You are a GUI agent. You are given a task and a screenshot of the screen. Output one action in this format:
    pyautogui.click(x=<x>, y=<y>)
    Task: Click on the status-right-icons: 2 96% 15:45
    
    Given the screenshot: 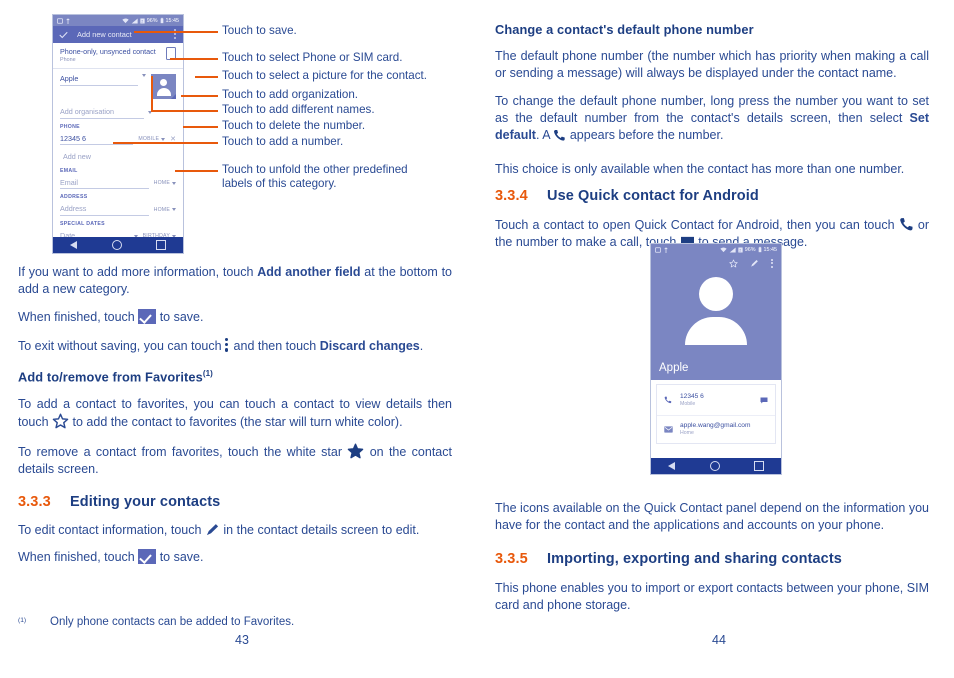 What is the action you would take?
    pyautogui.click(x=150, y=20)
    